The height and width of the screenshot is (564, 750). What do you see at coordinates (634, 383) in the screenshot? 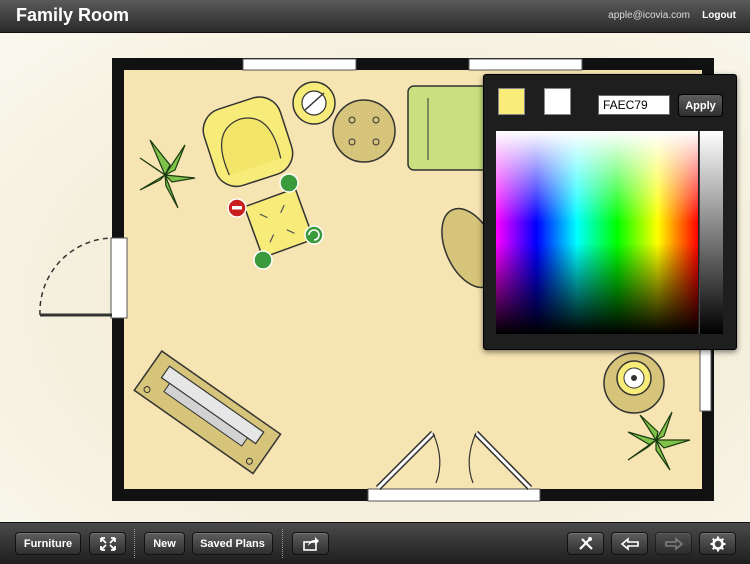
I see `lamp-table-right` at bounding box center [634, 383].